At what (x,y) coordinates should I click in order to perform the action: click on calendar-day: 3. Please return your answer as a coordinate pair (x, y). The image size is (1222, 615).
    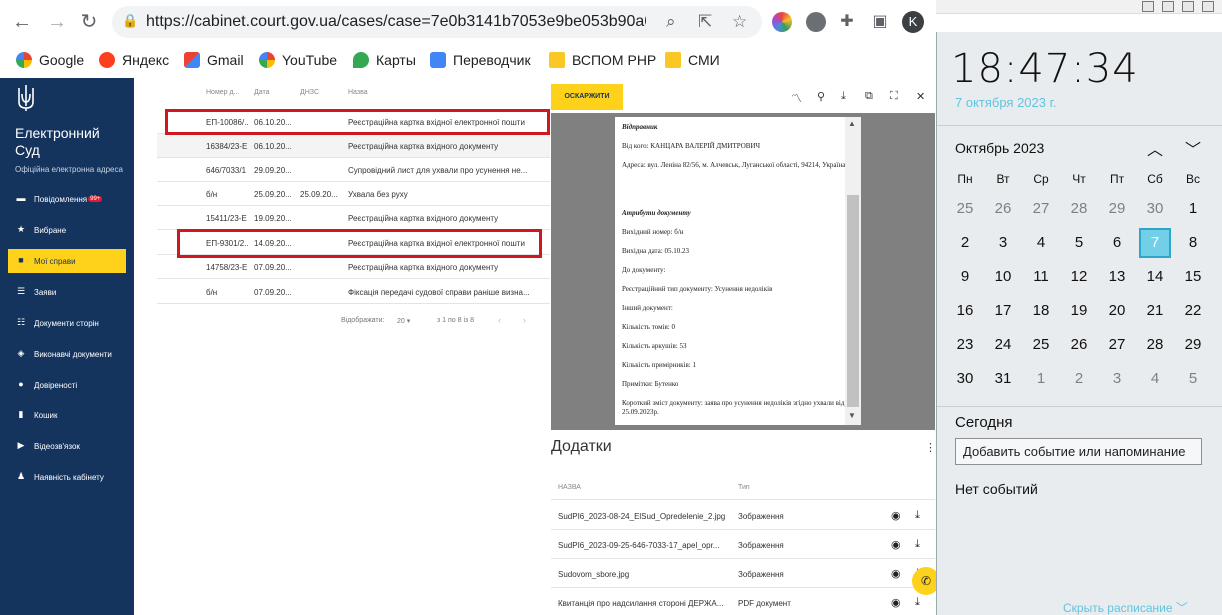
    Looking at the image, I should click on (1003, 243).